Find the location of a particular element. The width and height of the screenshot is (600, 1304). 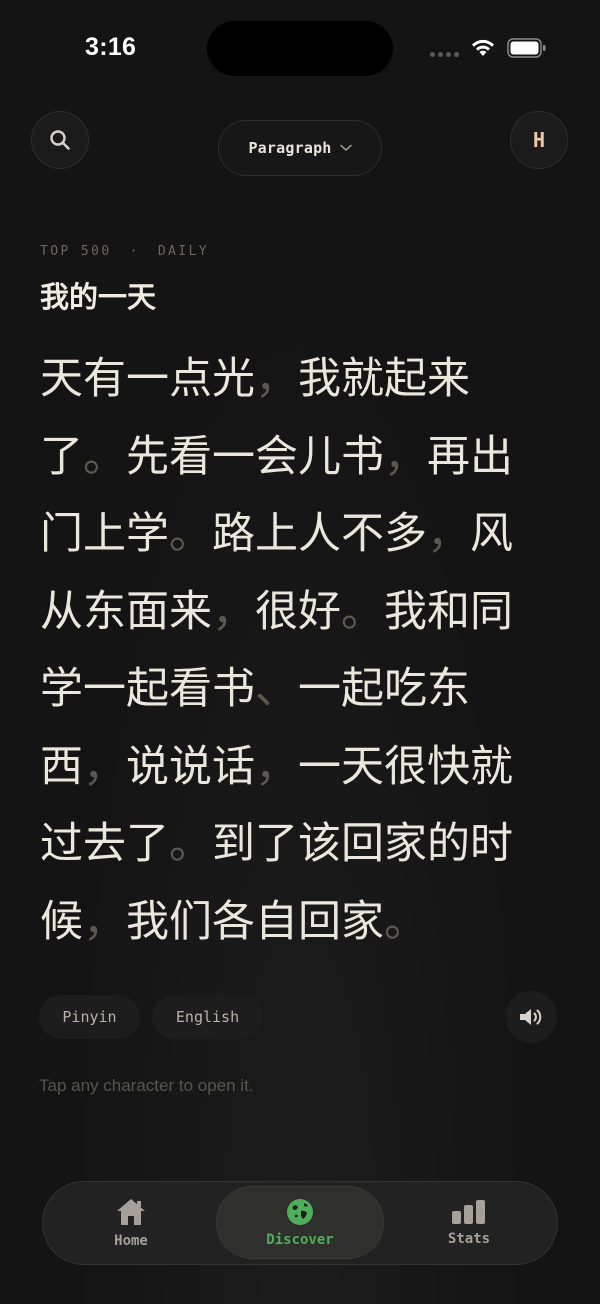

character-run: 说说话 is located at coordinates (190, 767).